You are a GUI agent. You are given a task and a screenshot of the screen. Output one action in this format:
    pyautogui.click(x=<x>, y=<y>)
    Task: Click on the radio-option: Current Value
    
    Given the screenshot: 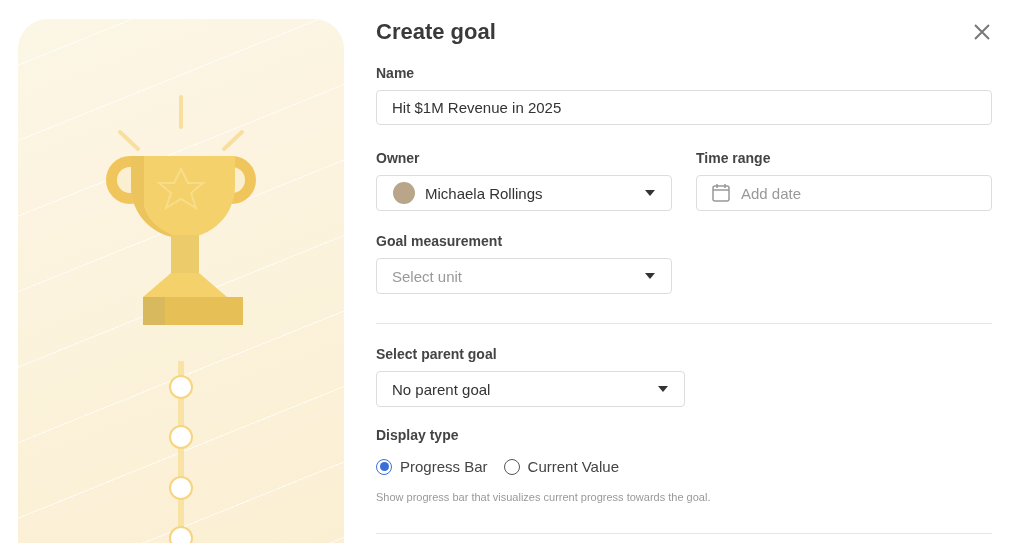 What is the action you would take?
    pyautogui.click(x=561, y=466)
    